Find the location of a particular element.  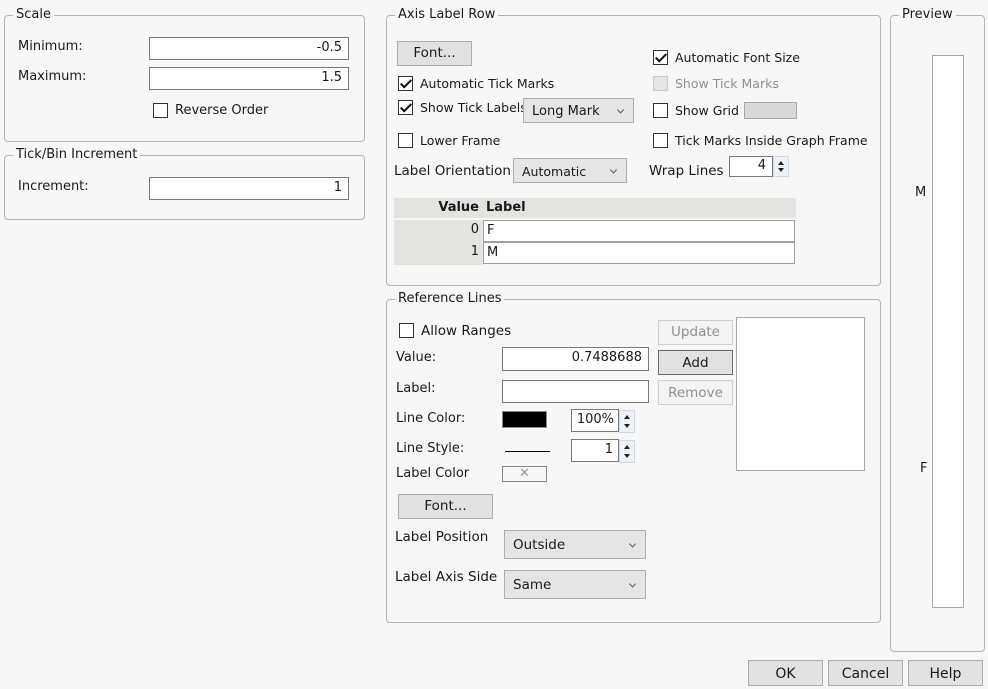

line-style-label: Line Style: is located at coordinates (430, 448).